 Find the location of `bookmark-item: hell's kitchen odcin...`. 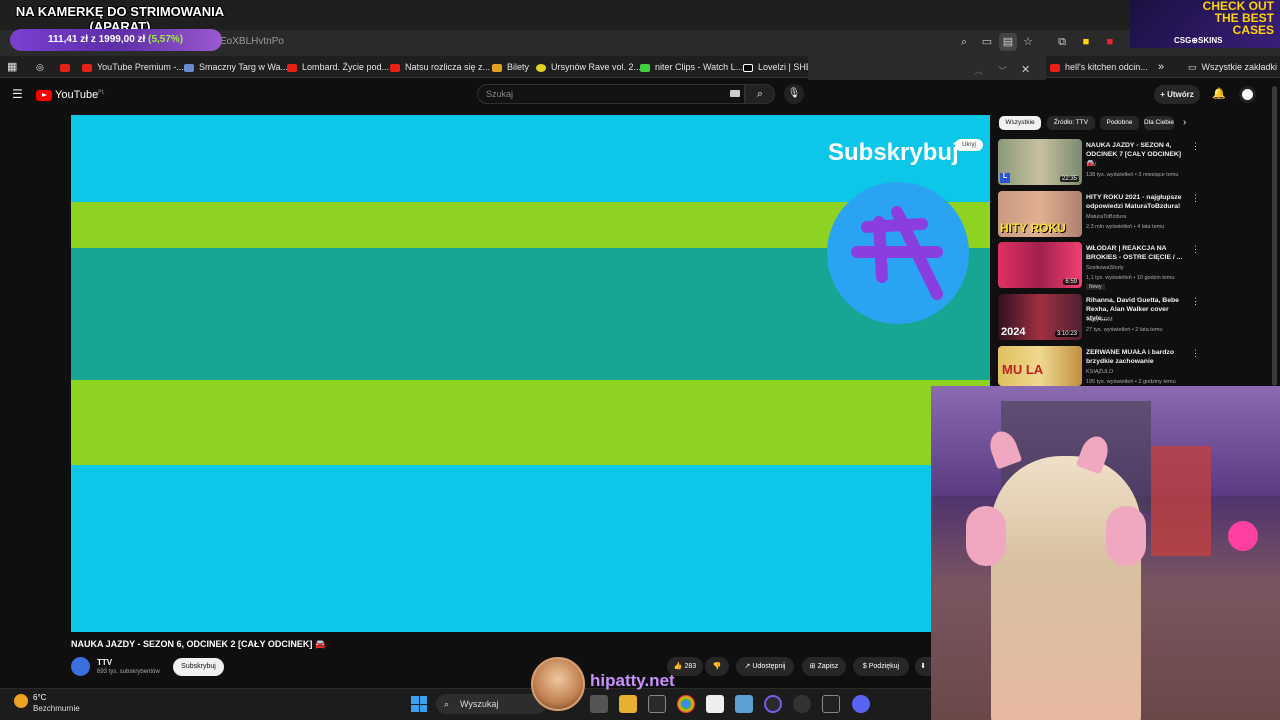

bookmark-item: hell's kitchen odcin... is located at coordinates (1099, 67).